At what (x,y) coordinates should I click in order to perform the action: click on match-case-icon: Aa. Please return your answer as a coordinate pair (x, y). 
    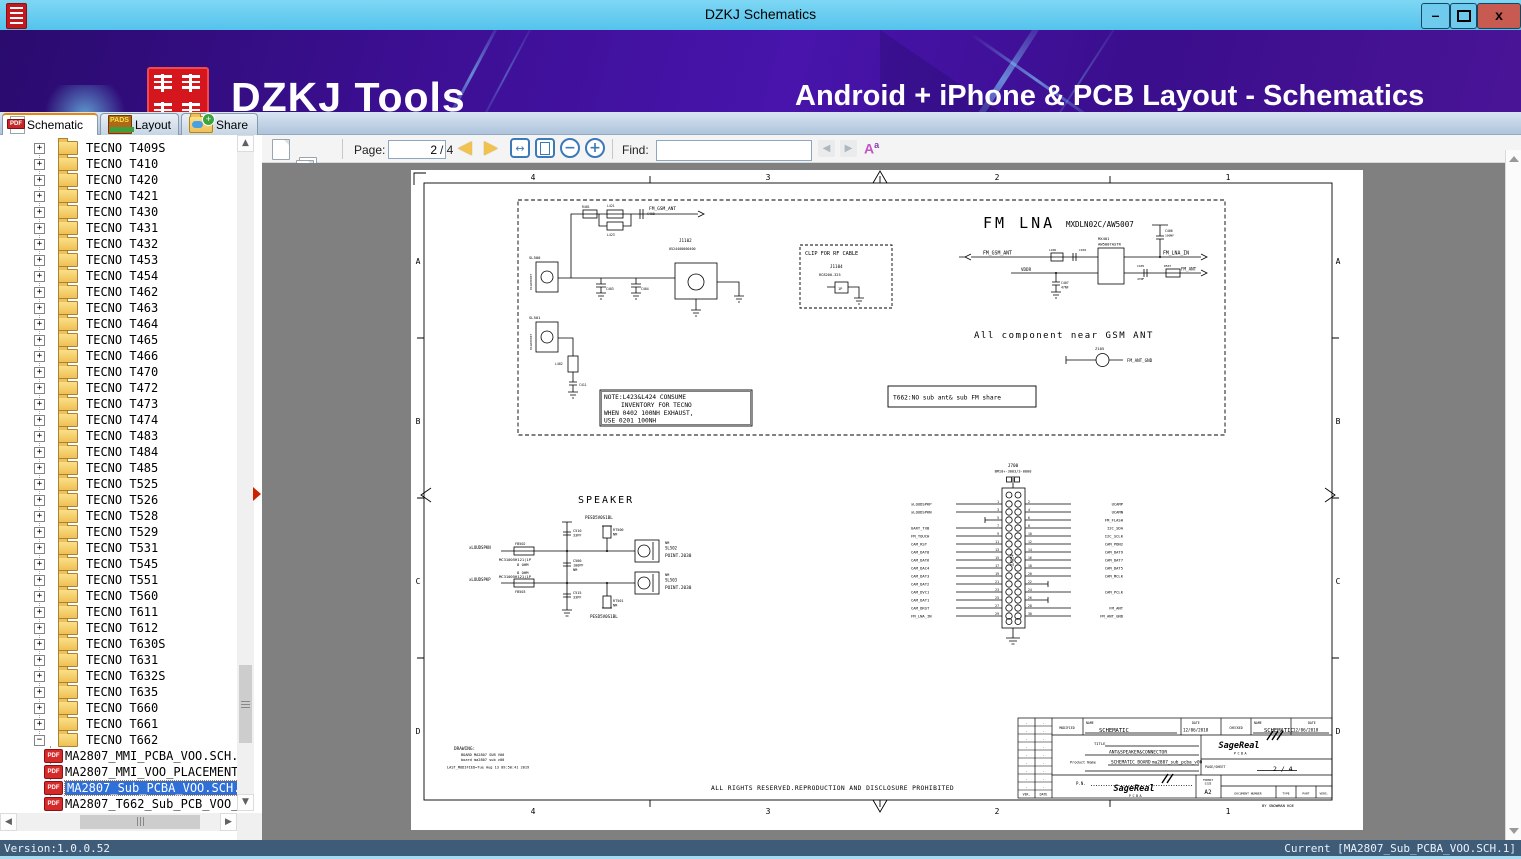
    Looking at the image, I should click on (871, 148).